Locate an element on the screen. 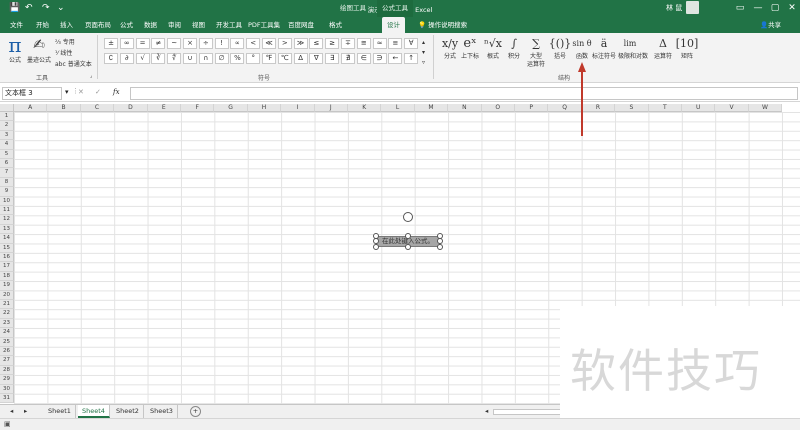  symbol-button: ∓ is located at coordinates (348, 43).